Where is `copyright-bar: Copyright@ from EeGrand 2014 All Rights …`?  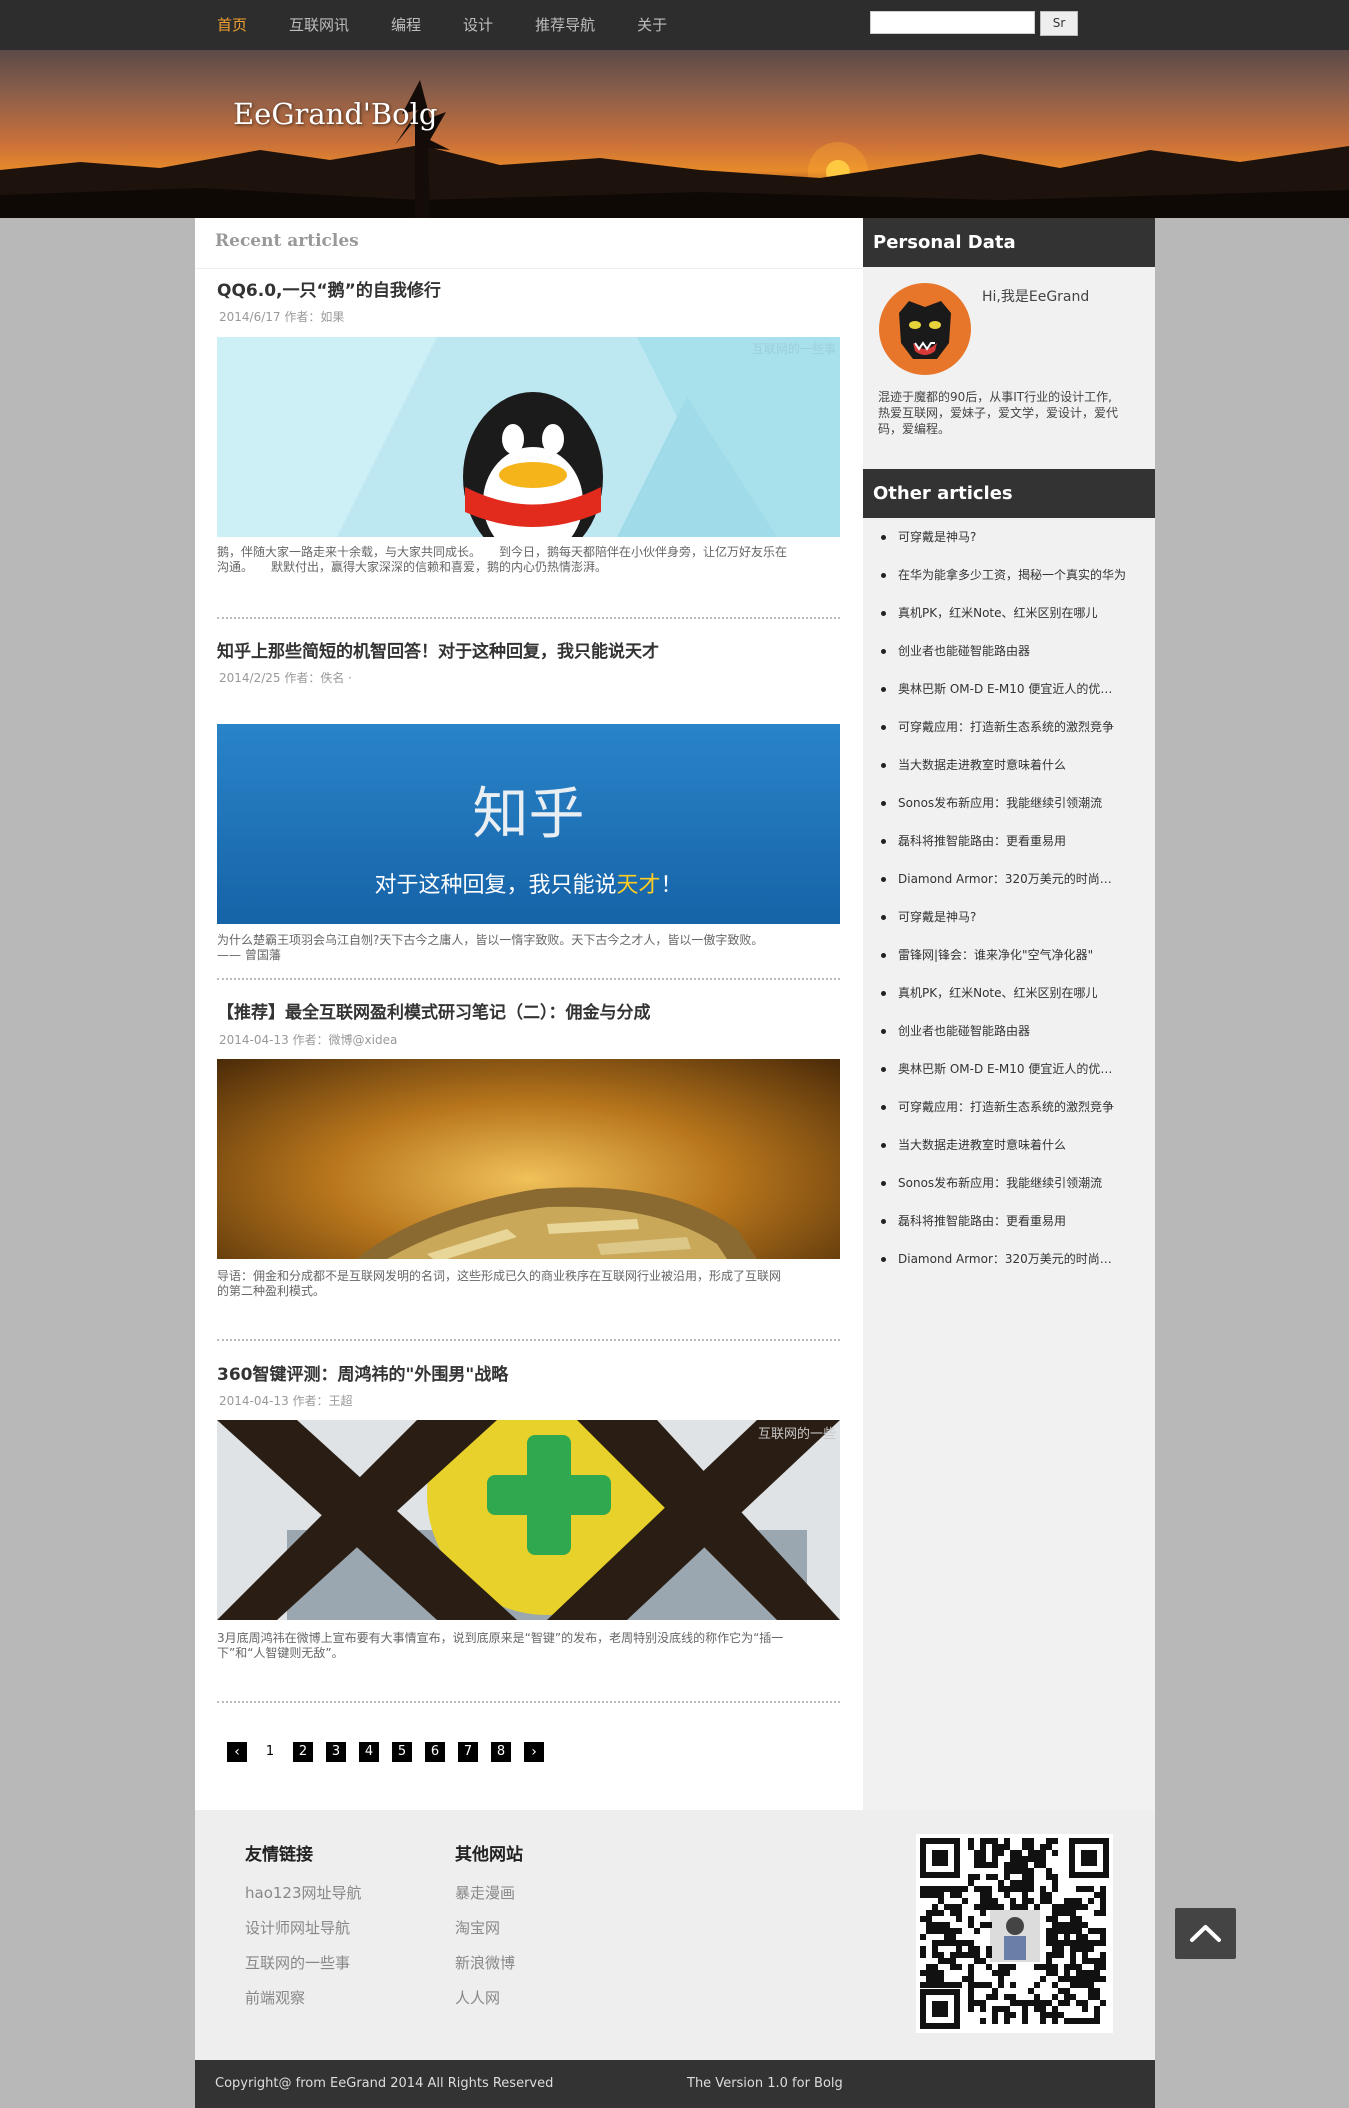 copyright-bar: Copyright@ from EeGrand 2014 All Rights … is located at coordinates (675, 2084).